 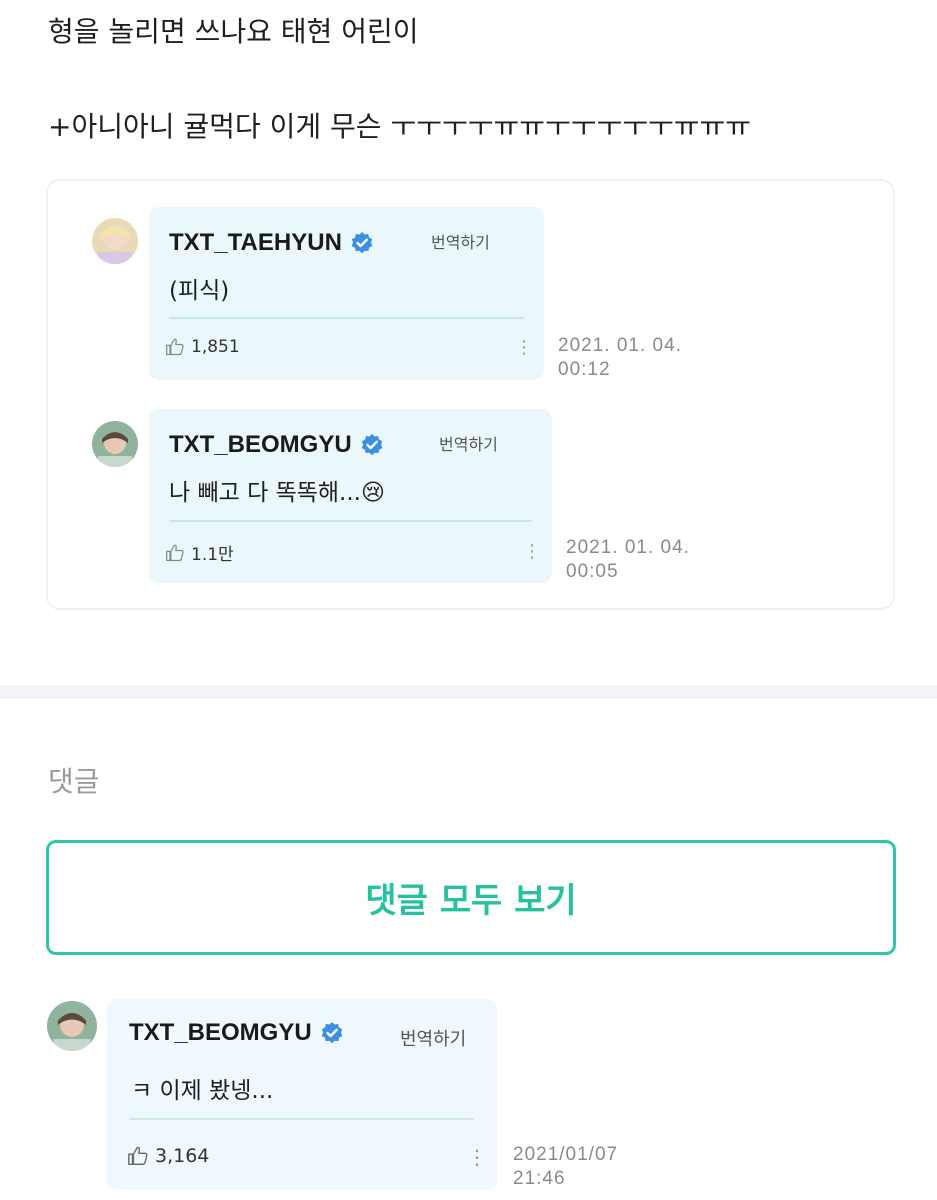 What do you see at coordinates (115, 241) in the screenshot?
I see `avatar-taehyun` at bounding box center [115, 241].